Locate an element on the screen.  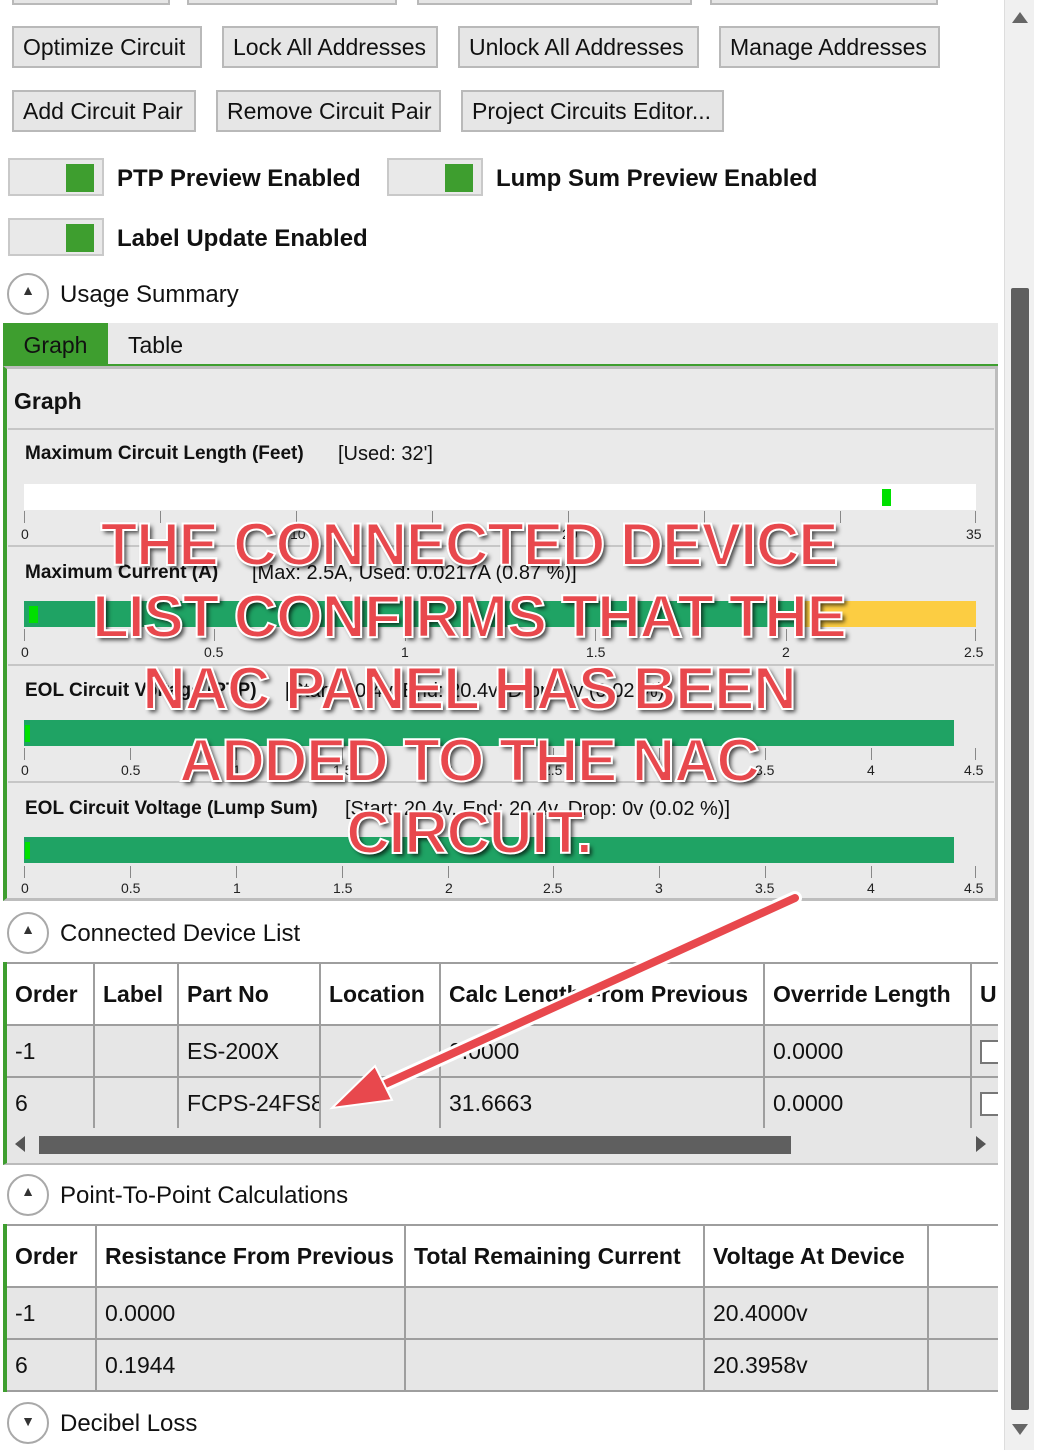
annotation-arrow is located at coordinates (565, 1000).